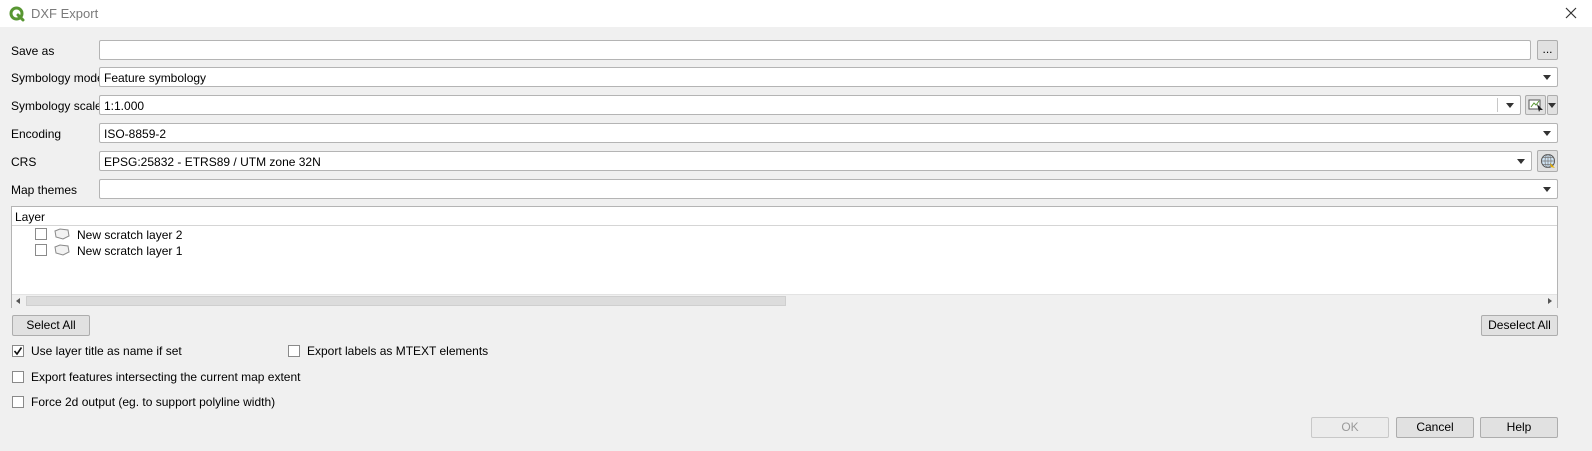 This screenshot has height=451, width=1592. What do you see at coordinates (57, 78) in the screenshot?
I see `symbology-mode-label: Symbology mode` at bounding box center [57, 78].